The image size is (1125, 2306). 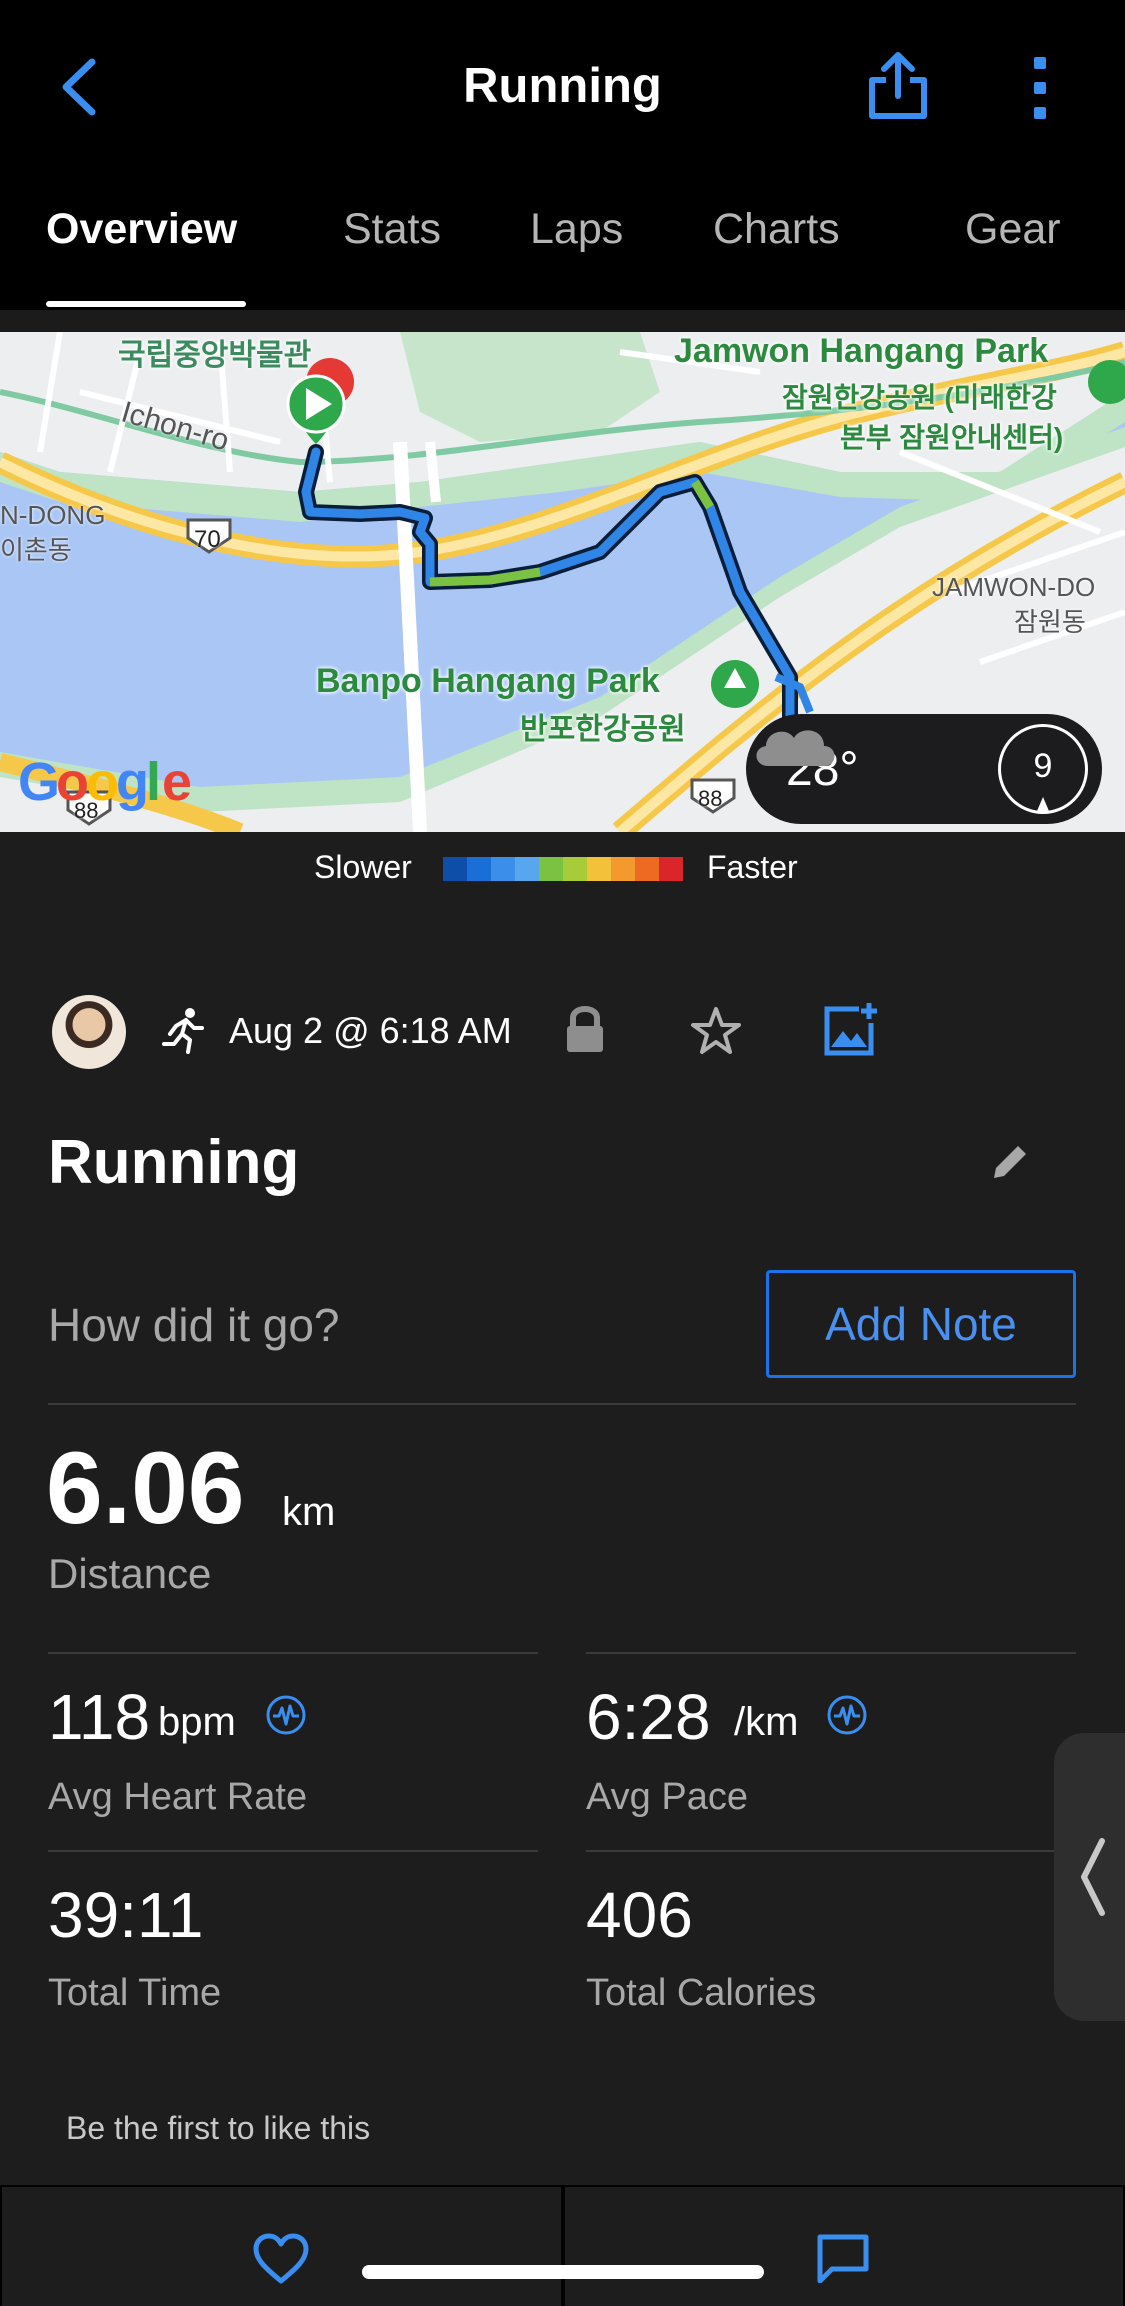 What do you see at coordinates (1014, 587) in the screenshot?
I see `map-label-jamwon-dong: JAMWON-DO` at bounding box center [1014, 587].